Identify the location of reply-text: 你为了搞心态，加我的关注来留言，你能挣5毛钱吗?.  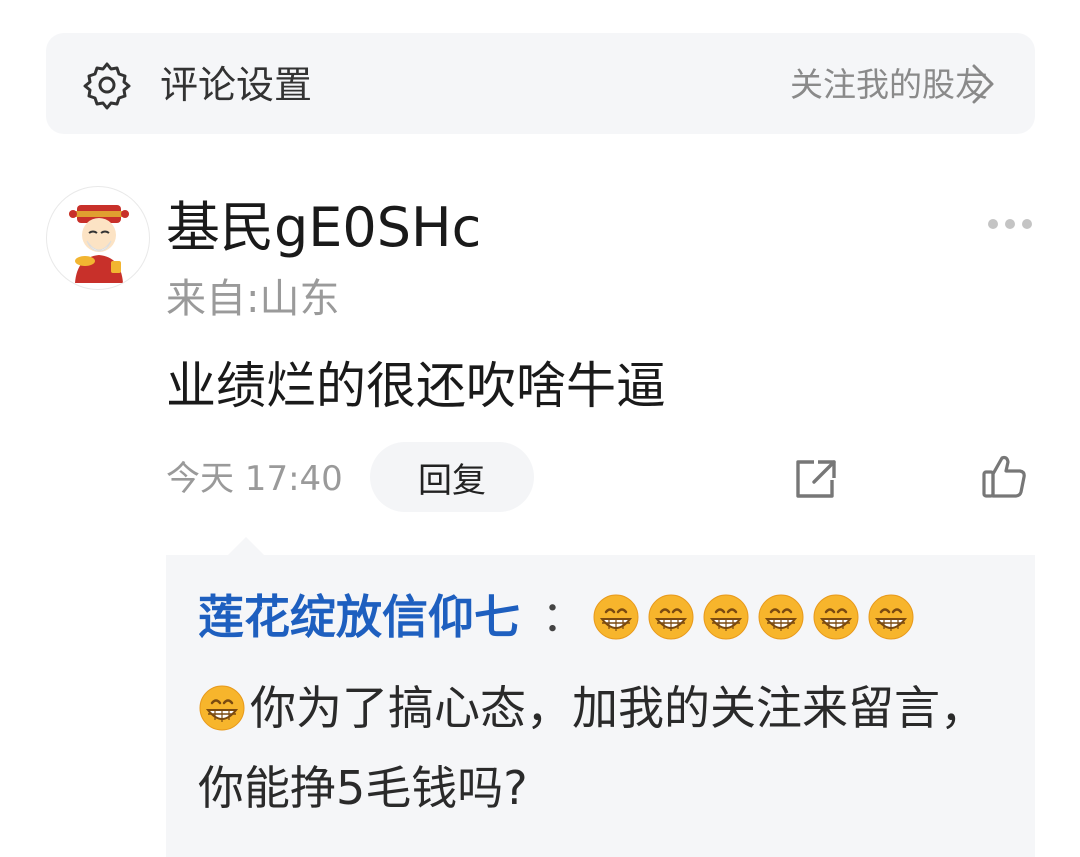
(598, 748).